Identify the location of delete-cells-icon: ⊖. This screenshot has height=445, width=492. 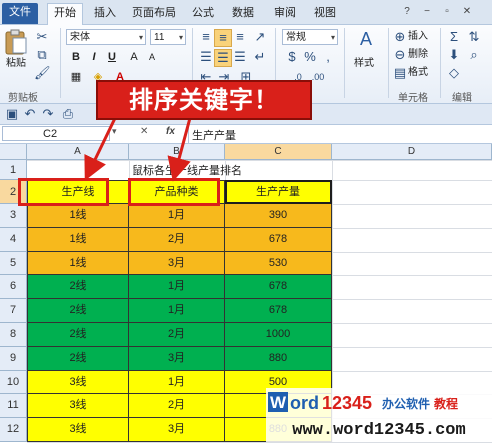
(400, 55).